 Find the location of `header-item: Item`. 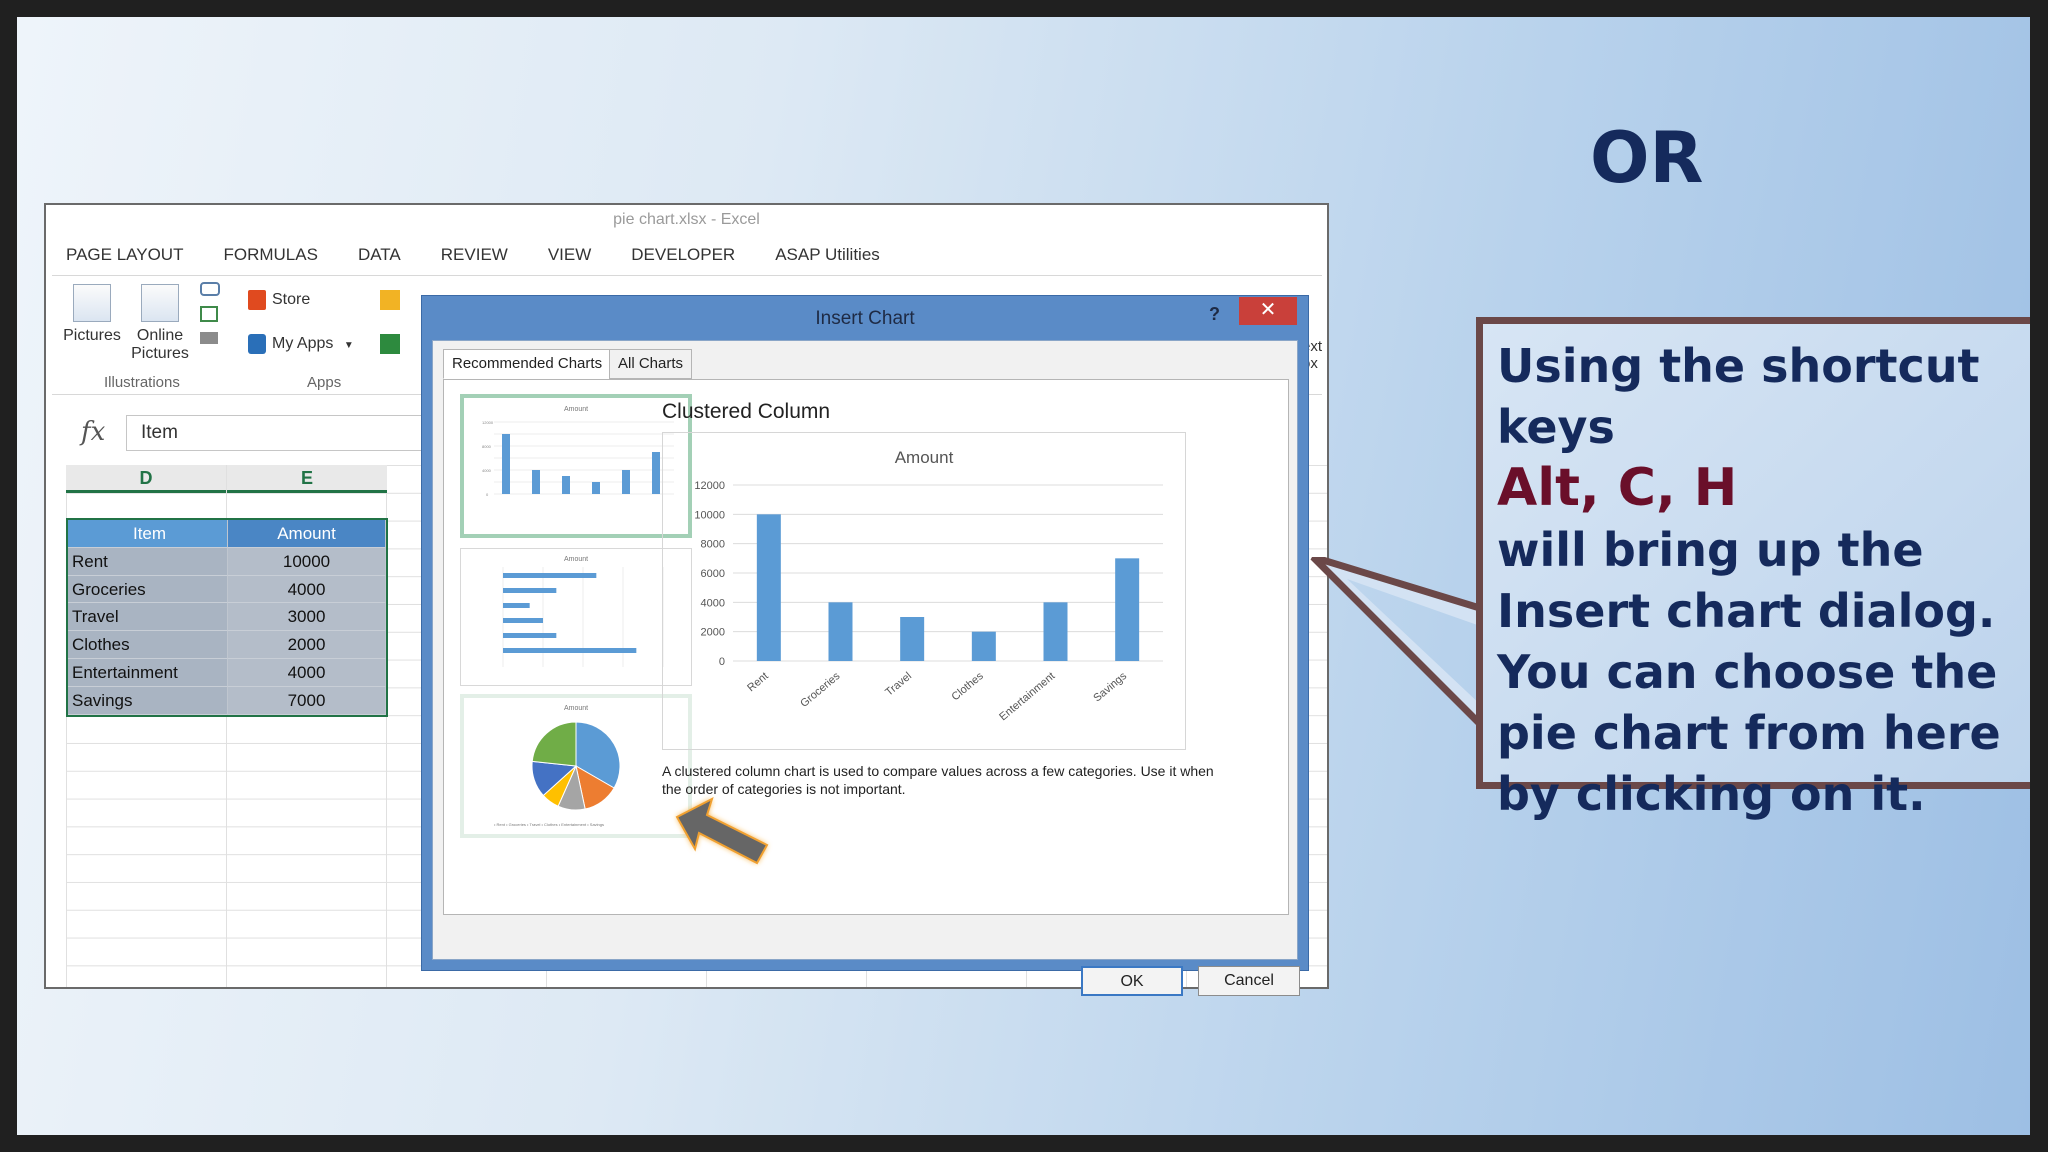

header-item: Item is located at coordinates (148, 534).